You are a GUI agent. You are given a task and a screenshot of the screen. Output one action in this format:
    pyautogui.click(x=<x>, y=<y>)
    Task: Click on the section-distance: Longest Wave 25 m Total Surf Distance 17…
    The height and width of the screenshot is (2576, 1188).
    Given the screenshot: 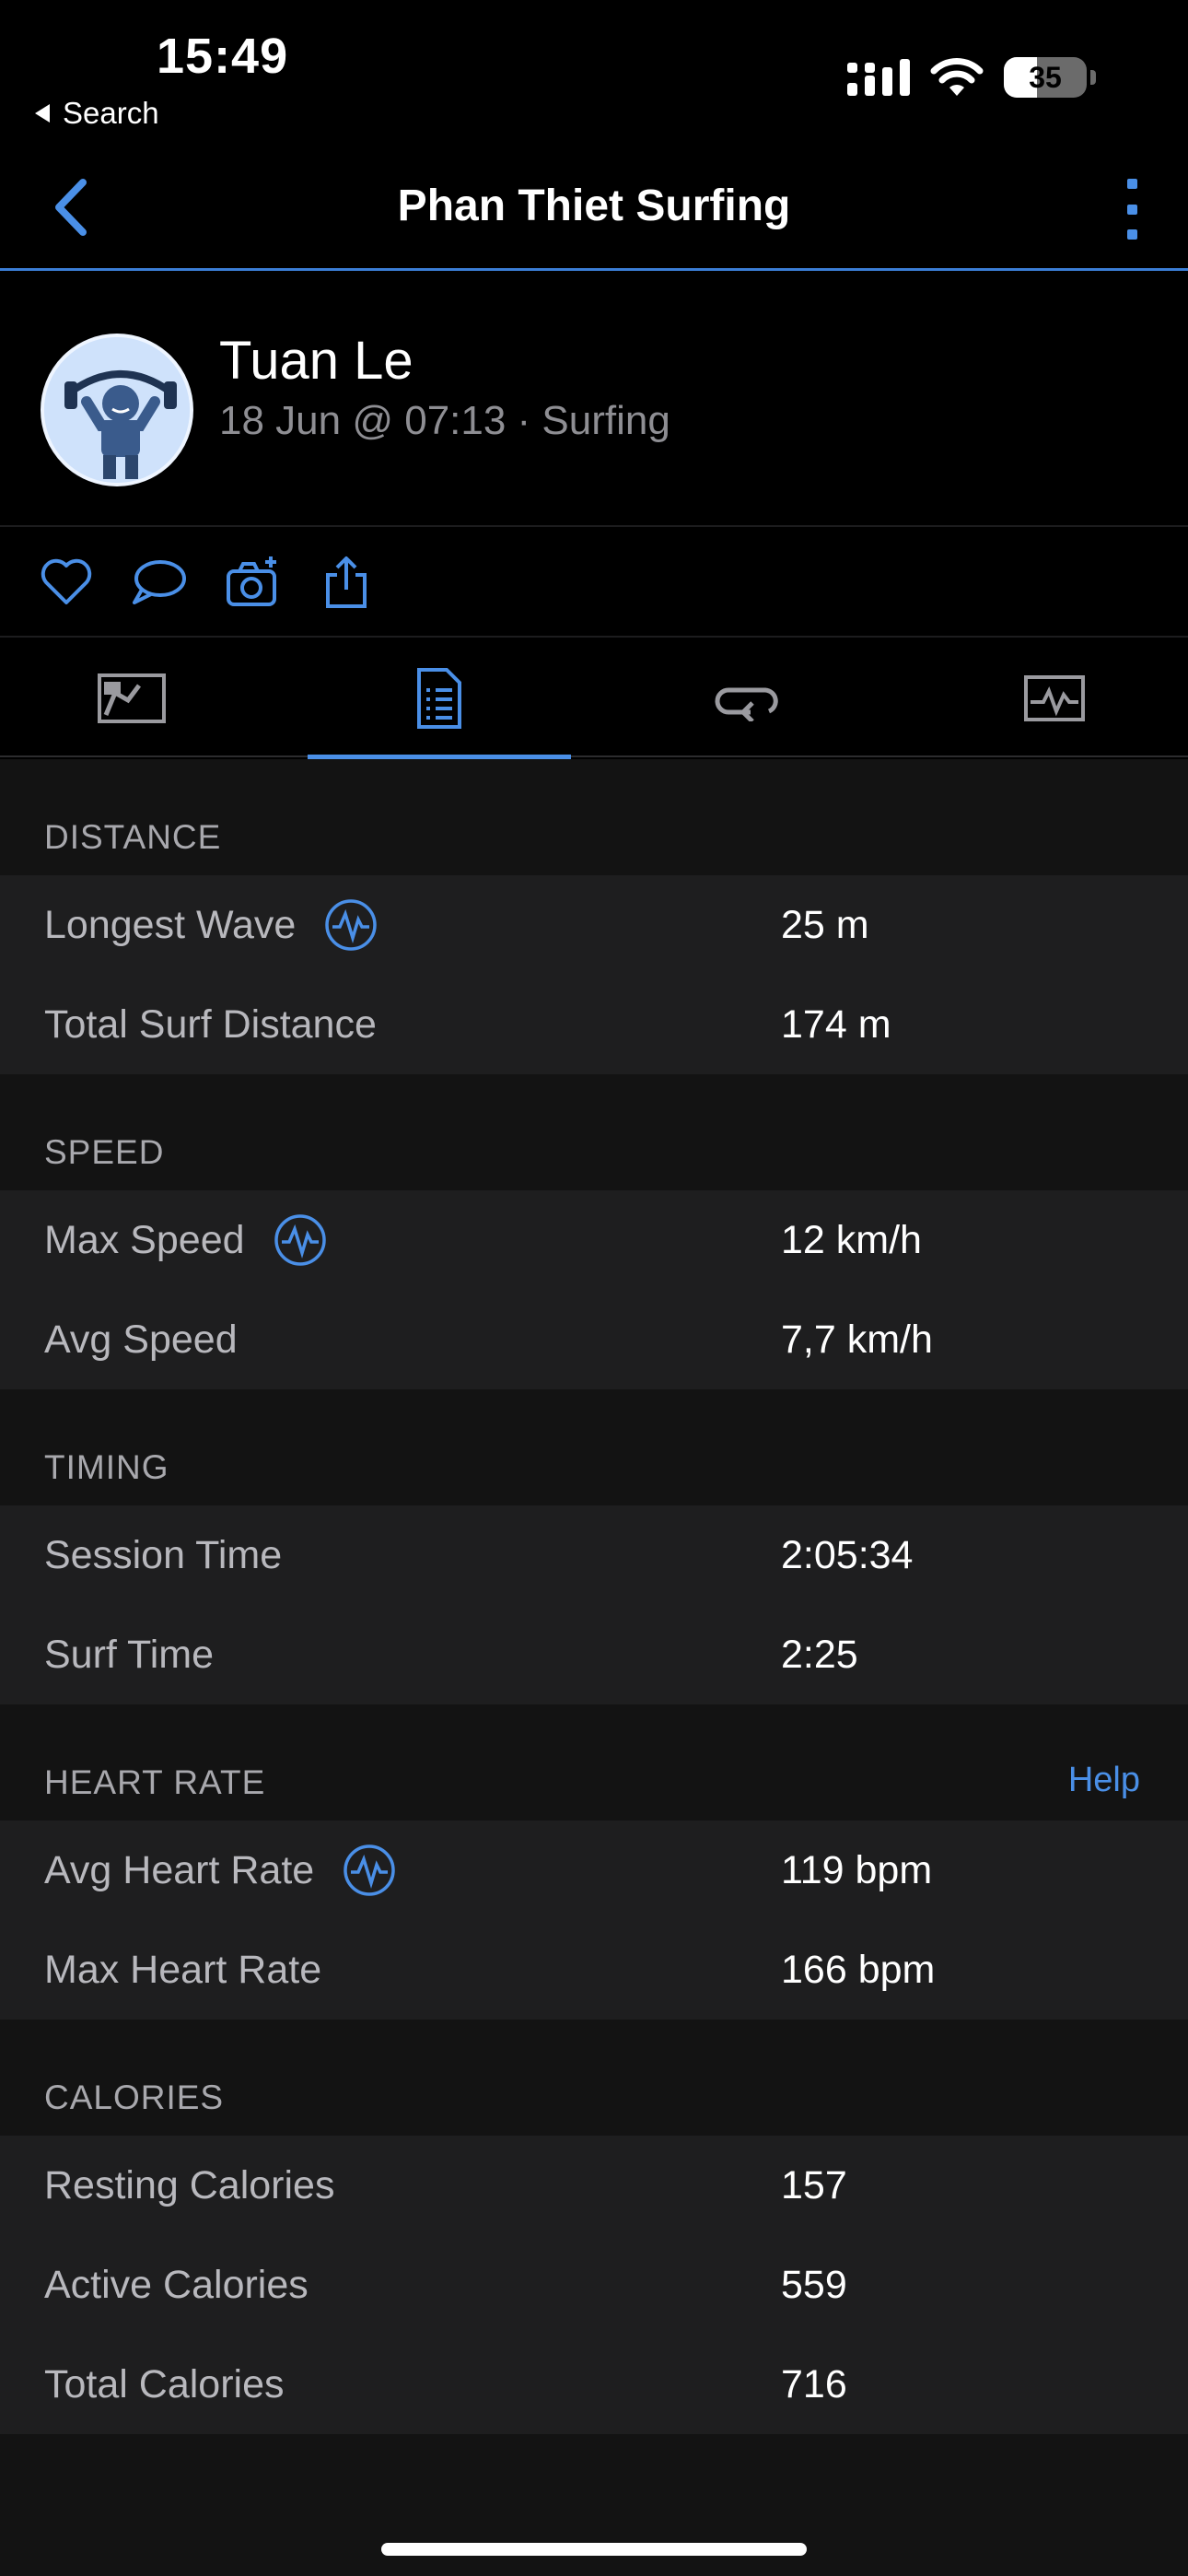 What is the action you would take?
    pyautogui.click(x=594, y=975)
    